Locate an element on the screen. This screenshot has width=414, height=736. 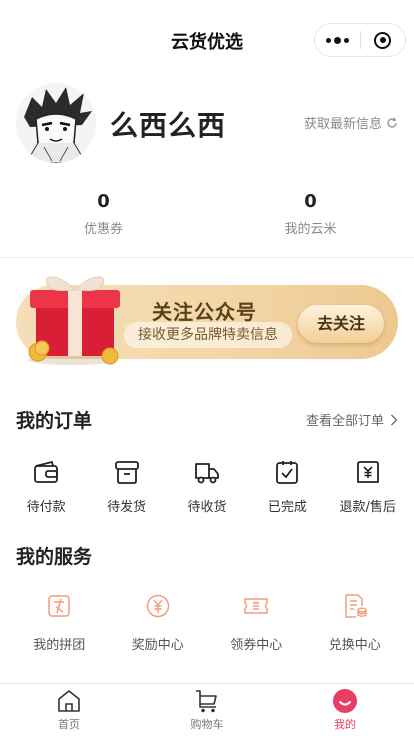
coupon-label: 优惠券 is located at coordinates (103, 229).